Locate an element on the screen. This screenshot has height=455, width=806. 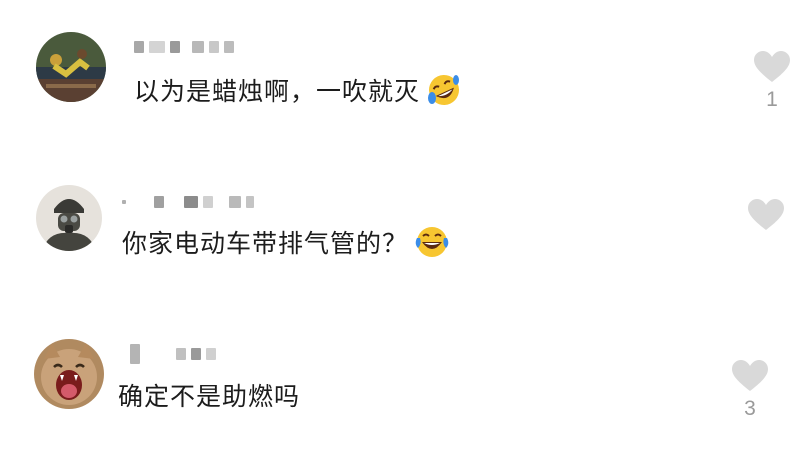
like-count: 3 is located at coordinates (750, 408).